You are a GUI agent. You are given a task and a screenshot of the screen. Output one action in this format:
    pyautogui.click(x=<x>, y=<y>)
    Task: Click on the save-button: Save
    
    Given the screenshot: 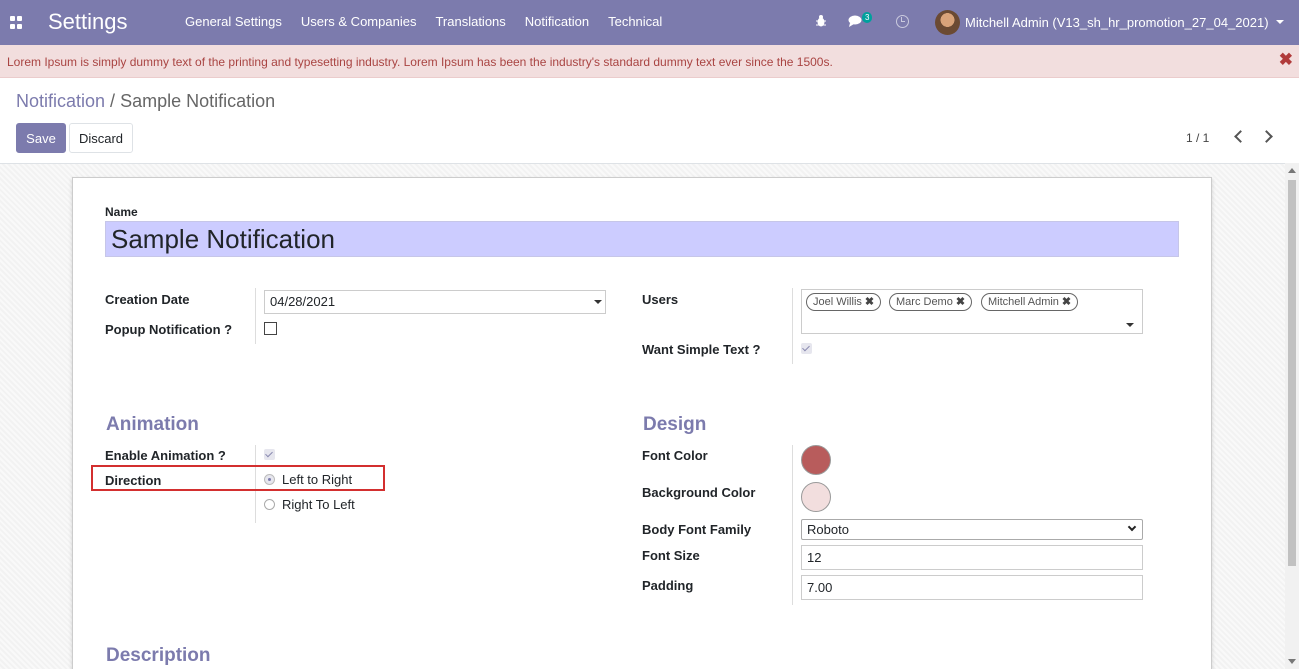 What is the action you would take?
    pyautogui.click(x=41, y=138)
    